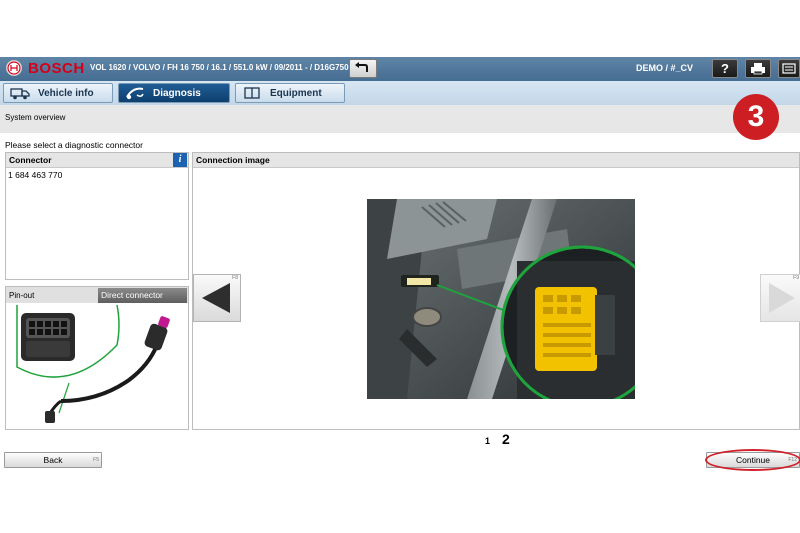 The width and height of the screenshot is (800, 533). I want to click on main-tabs-bar: Vehicle info Diagnosis Equipment, so click(400, 93).